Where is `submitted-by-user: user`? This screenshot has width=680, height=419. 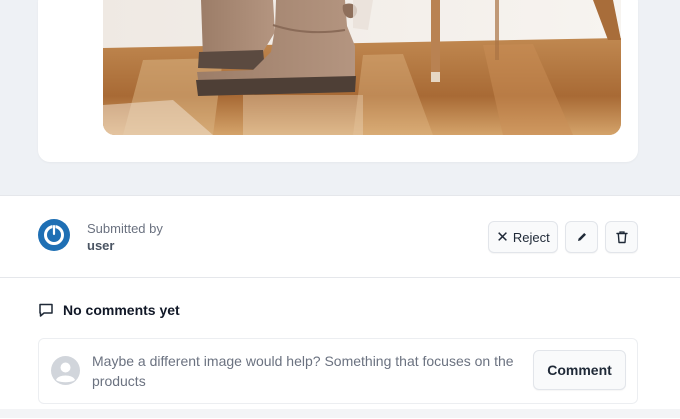
submitted-by-user: user is located at coordinates (101, 245).